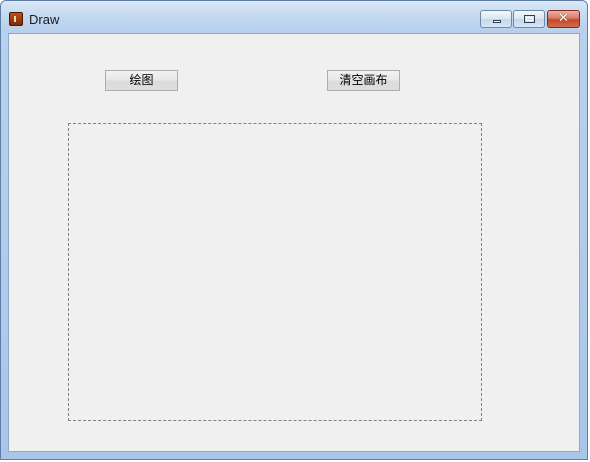 The height and width of the screenshot is (462, 590). I want to click on close-button: ✕, so click(563, 19).